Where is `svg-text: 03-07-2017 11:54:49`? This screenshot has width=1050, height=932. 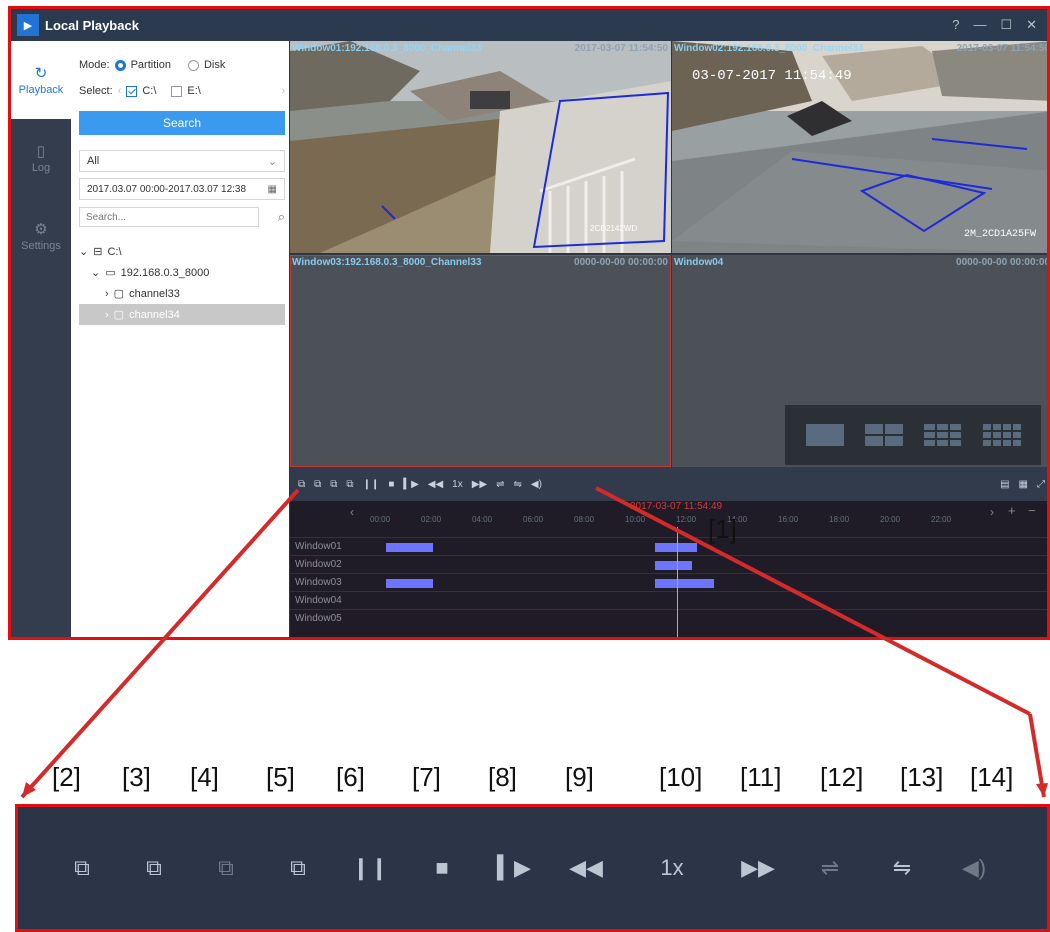
svg-text: 03-07-2017 11:54:49 is located at coordinates (772, 76).